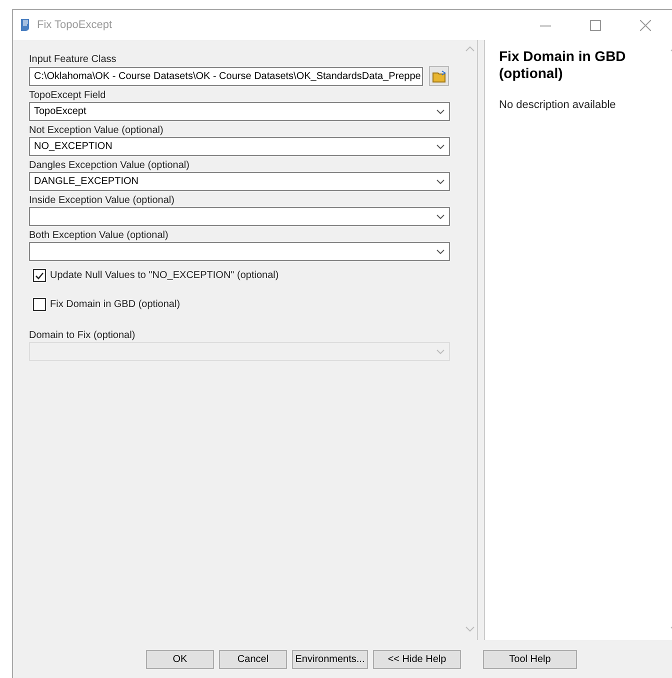  I want to click on field-label: TopoExcept Field, so click(68, 95).